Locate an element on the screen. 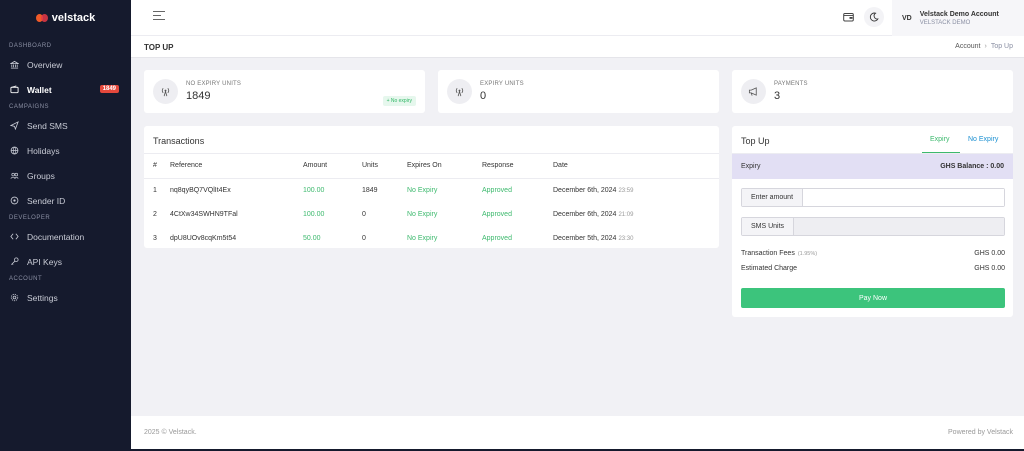 Image resolution: width=1024 pixels, height=451 pixels. page-title-bar: TOP UP Account › Top Up is located at coordinates (577, 47).